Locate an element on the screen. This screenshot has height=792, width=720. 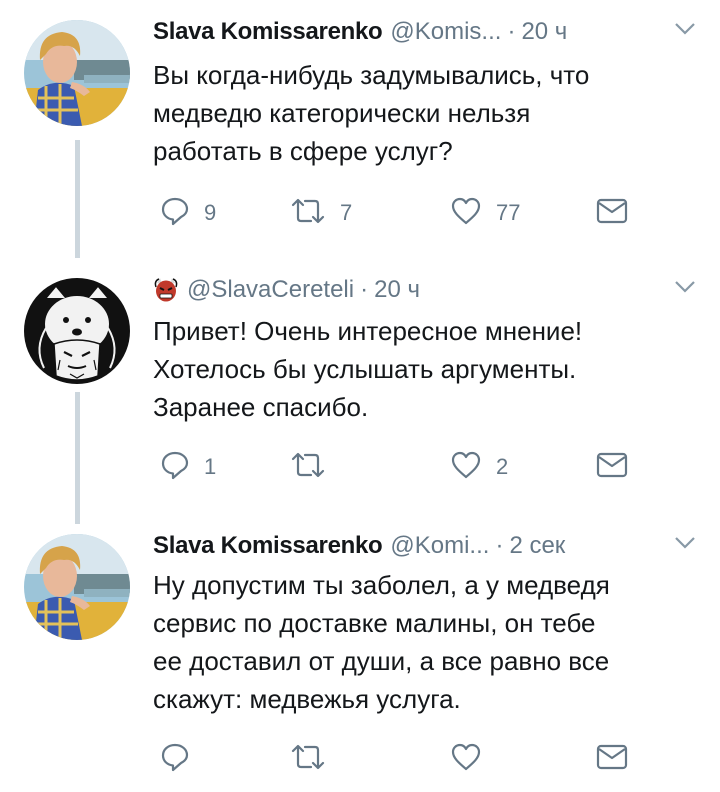
retweet-count: 7 is located at coordinates (346, 212).